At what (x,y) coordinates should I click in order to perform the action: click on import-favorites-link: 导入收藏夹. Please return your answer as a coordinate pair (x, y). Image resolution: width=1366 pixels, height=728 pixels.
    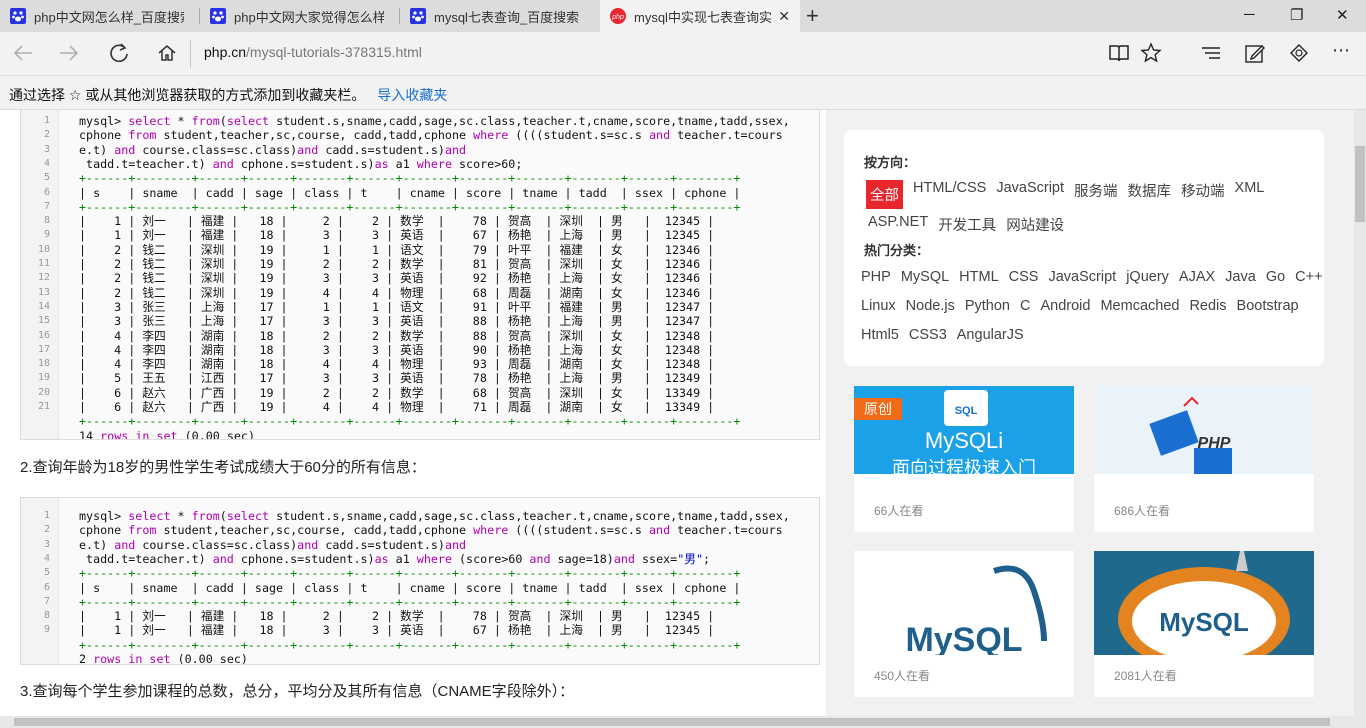
    Looking at the image, I should click on (412, 95).